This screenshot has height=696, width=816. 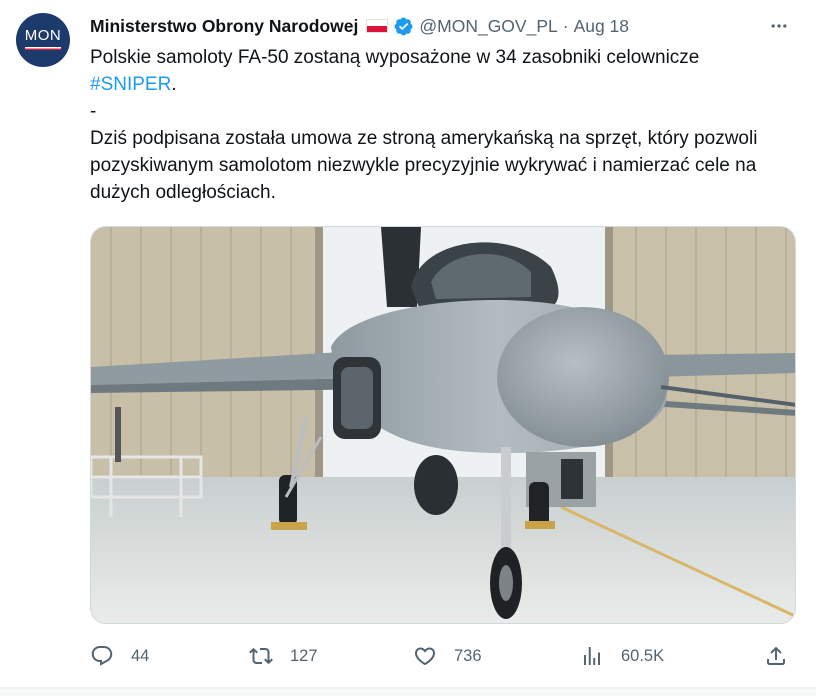 I want to click on more-options-button, so click(x=779, y=26).